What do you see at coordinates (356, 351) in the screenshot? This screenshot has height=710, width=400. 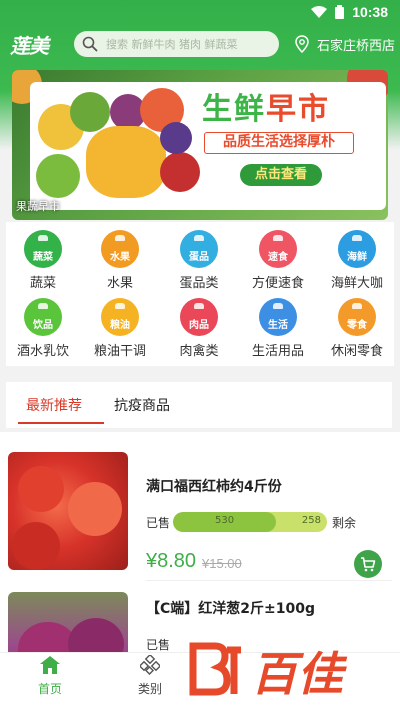 I see `category-label: 休闲零食` at bounding box center [356, 351].